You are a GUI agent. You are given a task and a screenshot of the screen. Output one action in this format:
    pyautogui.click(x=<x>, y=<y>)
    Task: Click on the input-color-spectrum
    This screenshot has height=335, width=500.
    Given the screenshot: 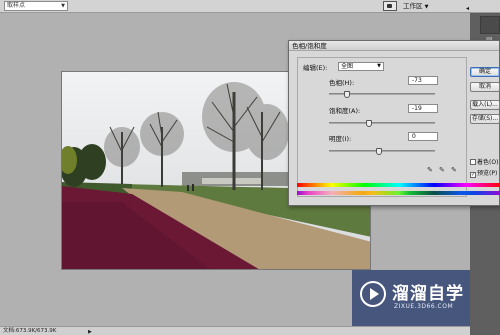 What is the action you would take?
    pyautogui.click(x=398, y=185)
    